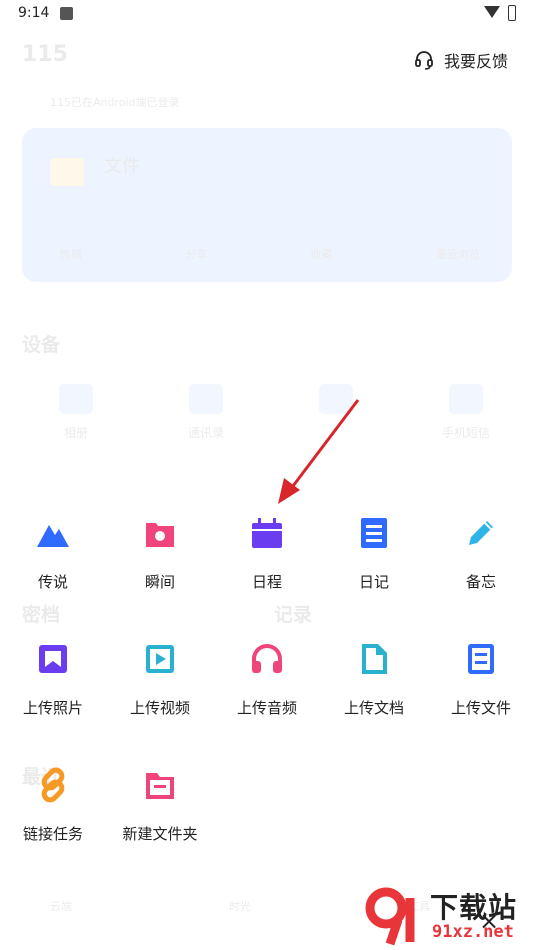 The image size is (534, 950). I want to click on bg-device: 手机短信, so click(466, 412).